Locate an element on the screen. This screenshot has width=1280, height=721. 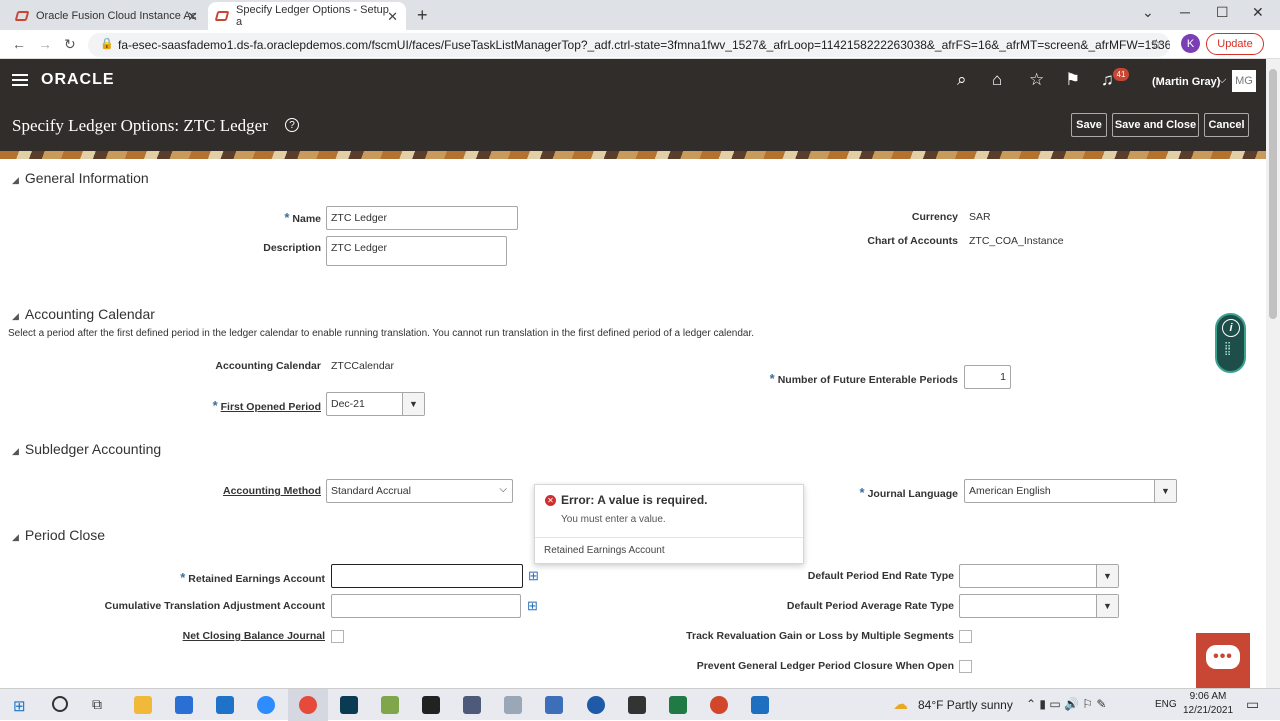
user-menu: (Martin Gray) is located at coordinates (1186, 82).